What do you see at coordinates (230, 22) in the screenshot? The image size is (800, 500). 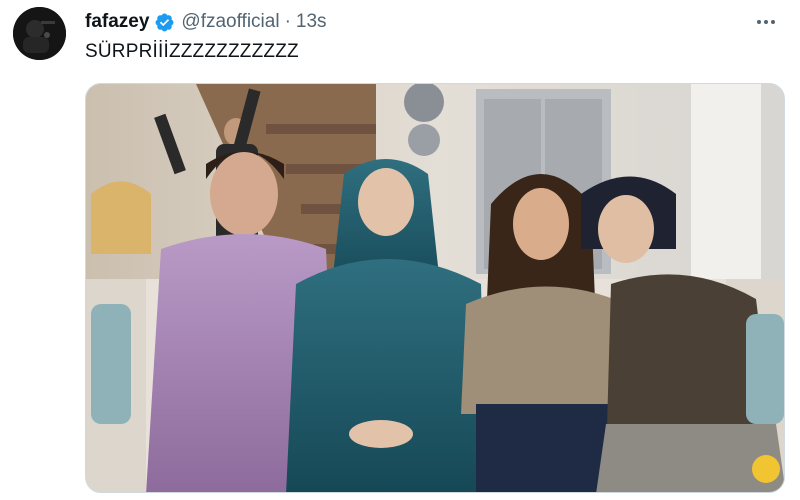 I see `author-handle: @fzaofficial` at bounding box center [230, 22].